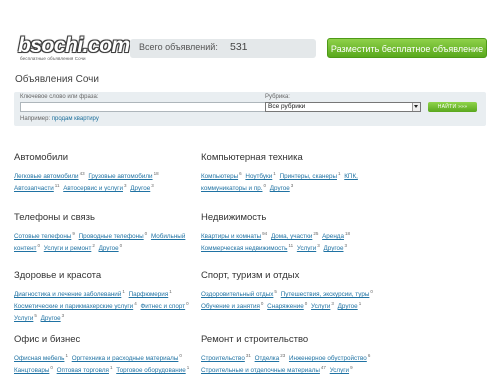 This screenshot has height=375, width=500. What do you see at coordinates (67, 294) in the screenshot?
I see `subcategory-link: Диагностика и лечение заболеваний` at bounding box center [67, 294].